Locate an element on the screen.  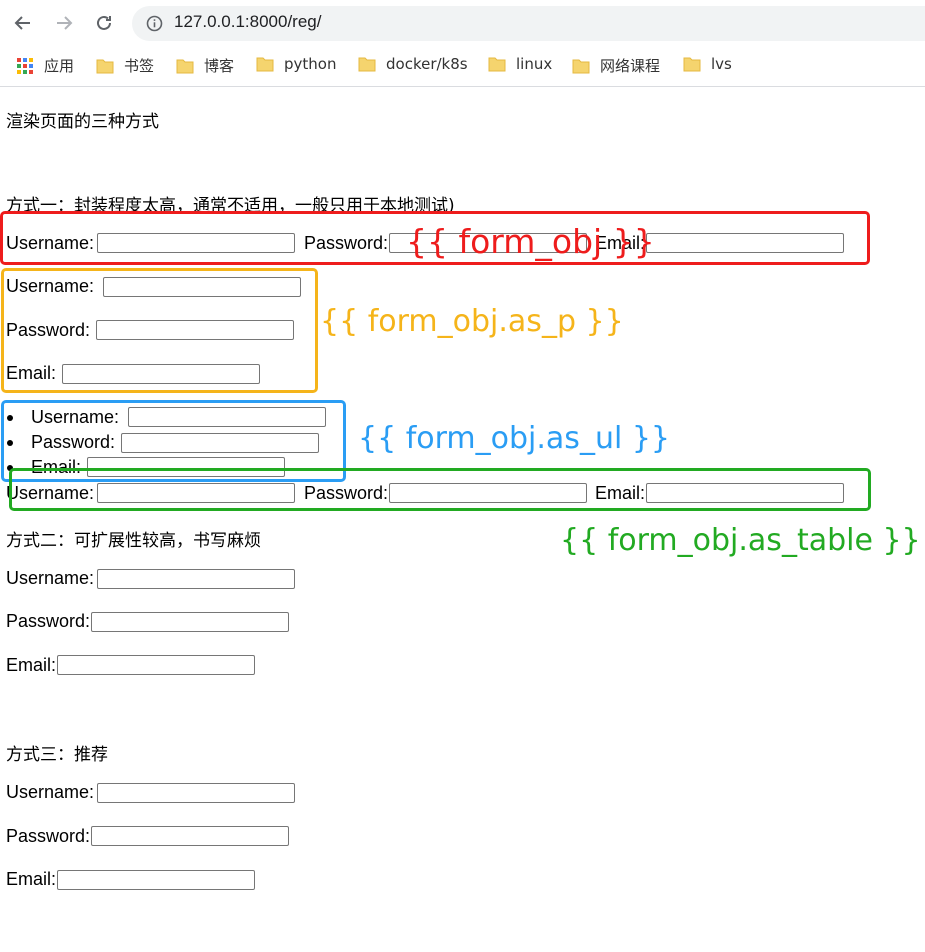
reload-button is located at coordinates (104, 23).